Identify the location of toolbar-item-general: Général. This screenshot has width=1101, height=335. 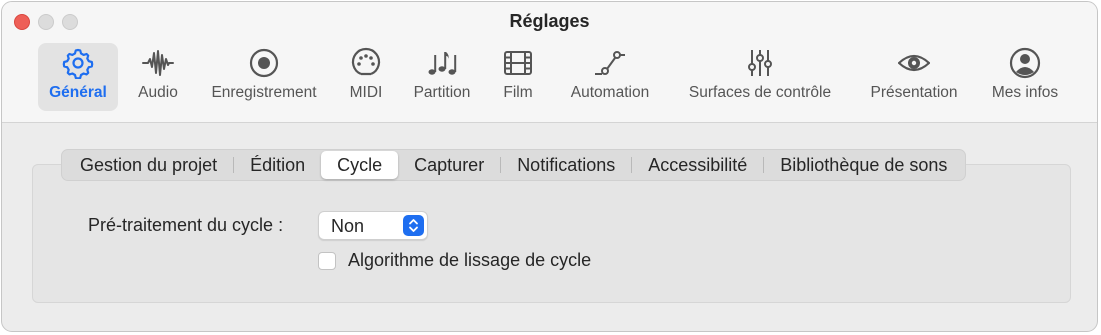
(78, 77).